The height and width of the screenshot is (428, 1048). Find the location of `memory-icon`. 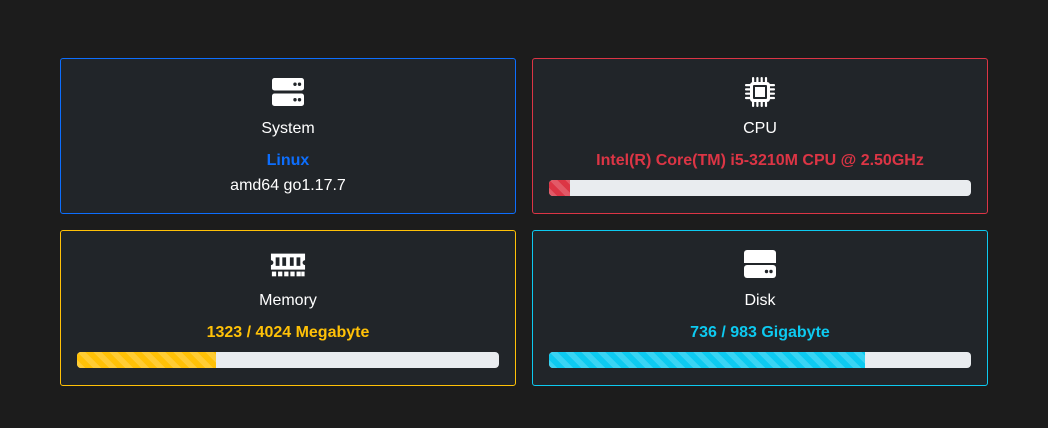

memory-icon is located at coordinates (288, 264).